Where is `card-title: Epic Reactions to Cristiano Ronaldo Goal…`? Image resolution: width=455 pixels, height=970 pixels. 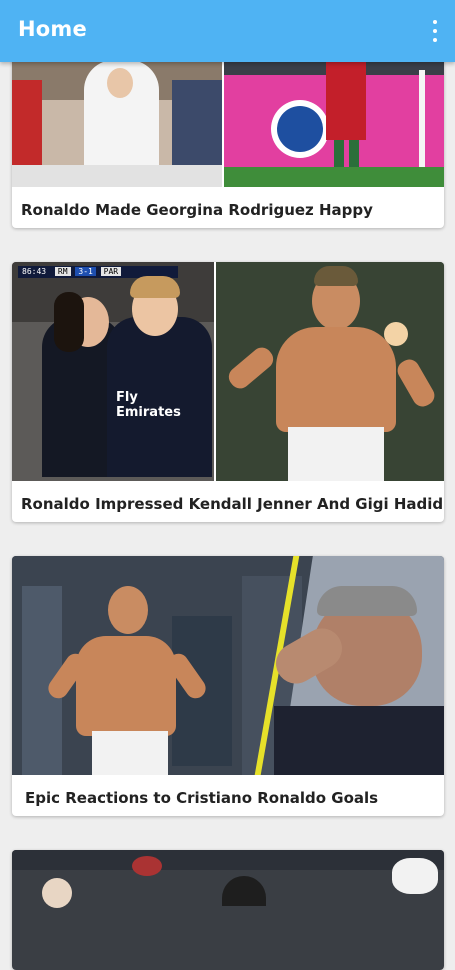
card-title: Epic Reactions to Cristiano Ronaldo Goal… is located at coordinates (202, 798).